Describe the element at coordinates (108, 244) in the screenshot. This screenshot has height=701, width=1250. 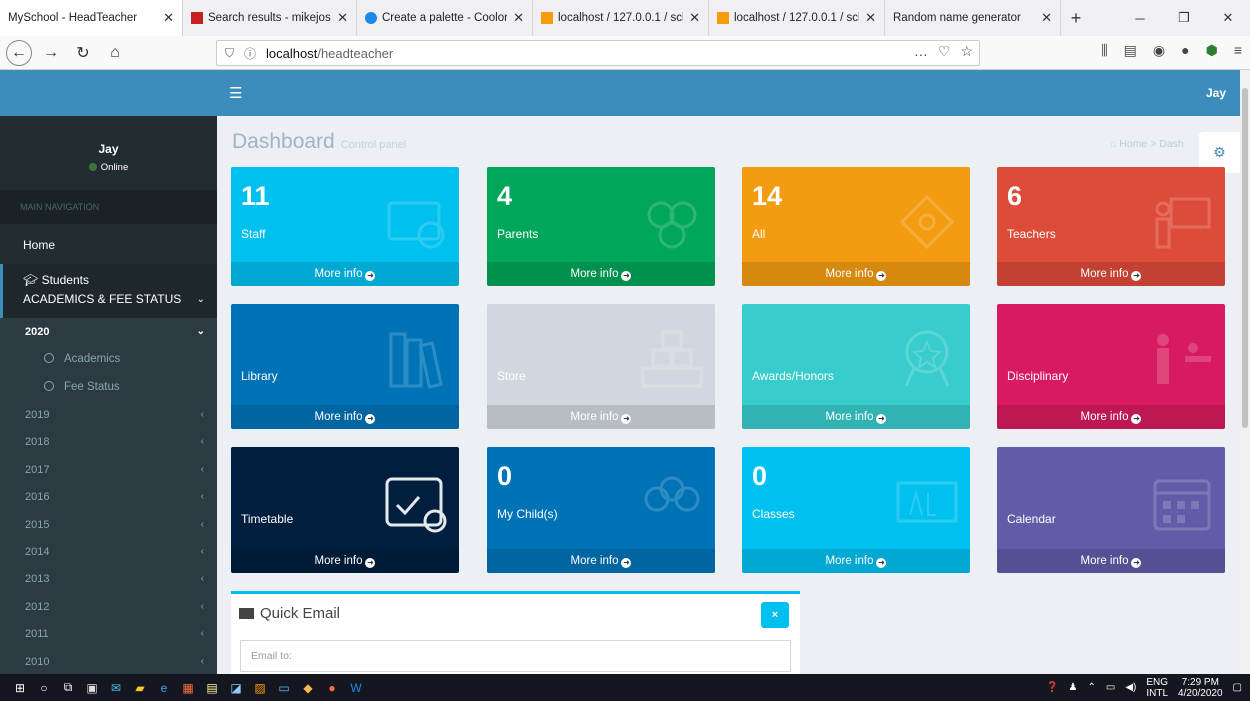
I see `sidebar-item-home: Home` at that location.